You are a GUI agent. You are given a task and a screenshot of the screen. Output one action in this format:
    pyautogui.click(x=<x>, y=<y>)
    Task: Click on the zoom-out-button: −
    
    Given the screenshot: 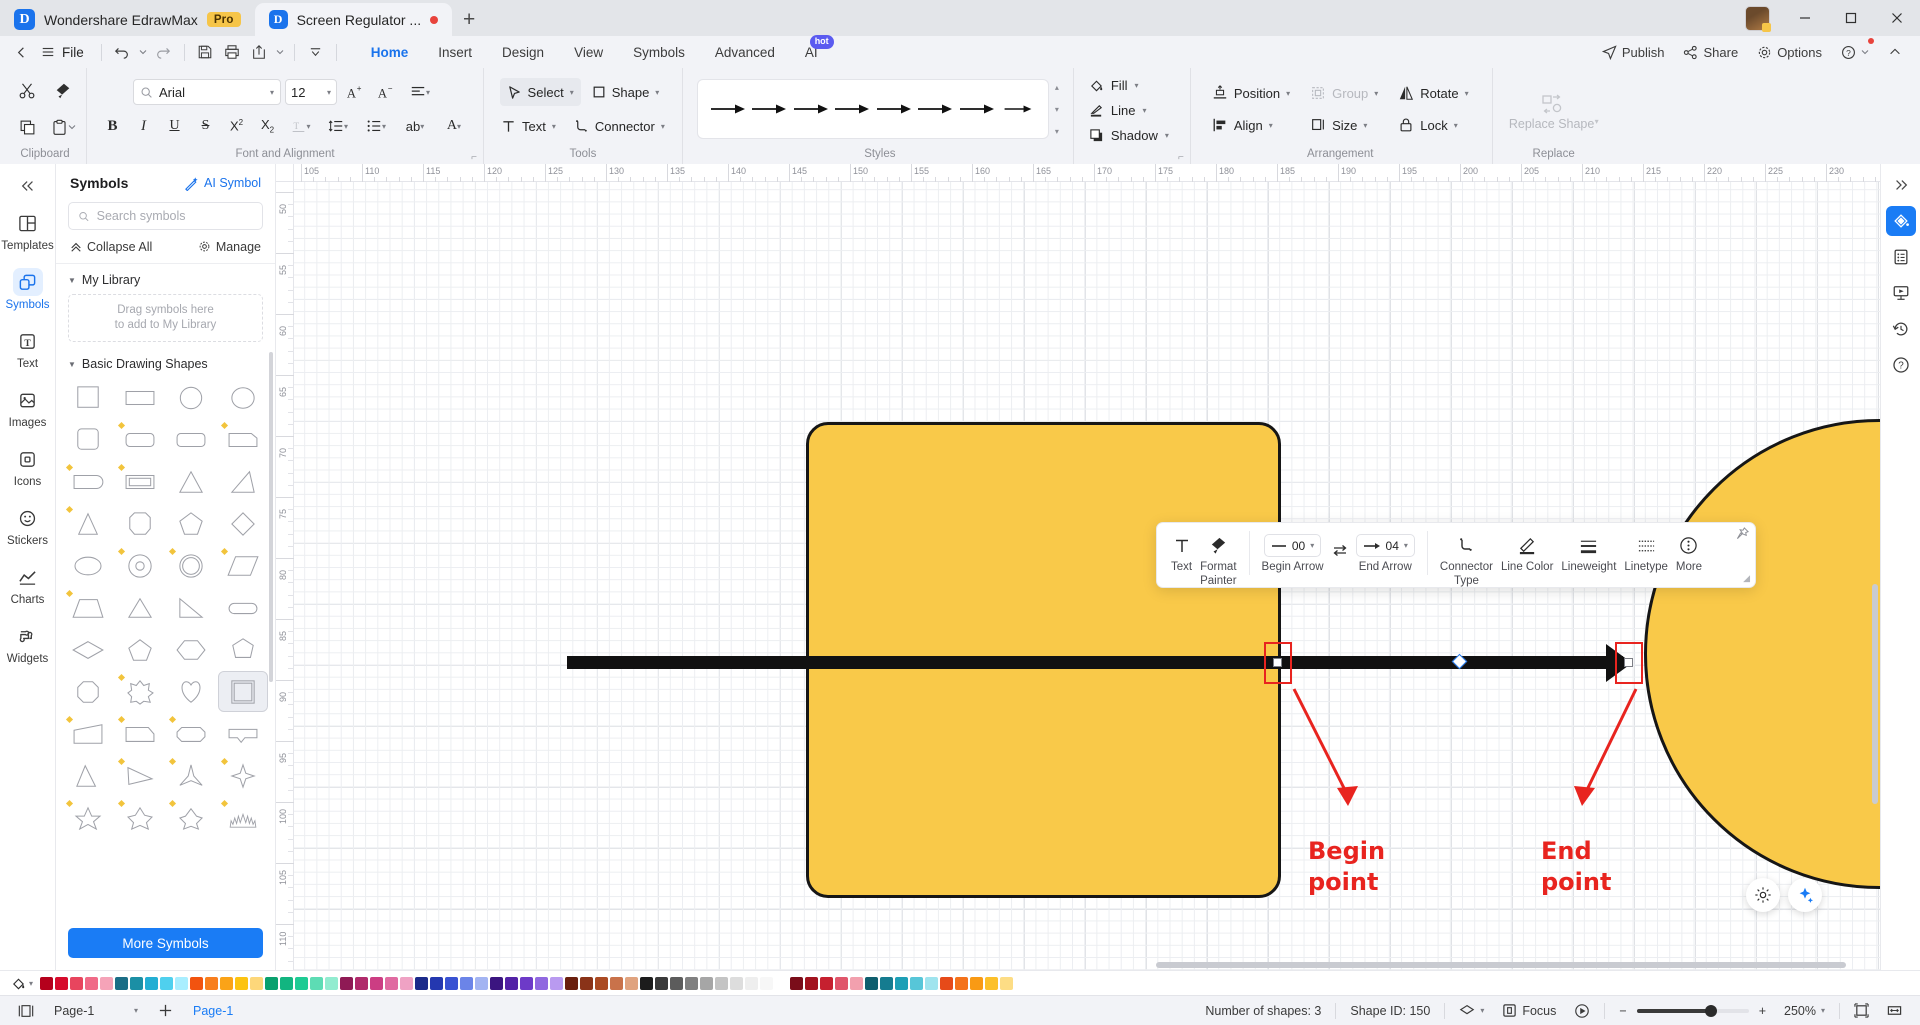 What is the action you would take?
    pyautogui.click(x=1622, y=1011)
    